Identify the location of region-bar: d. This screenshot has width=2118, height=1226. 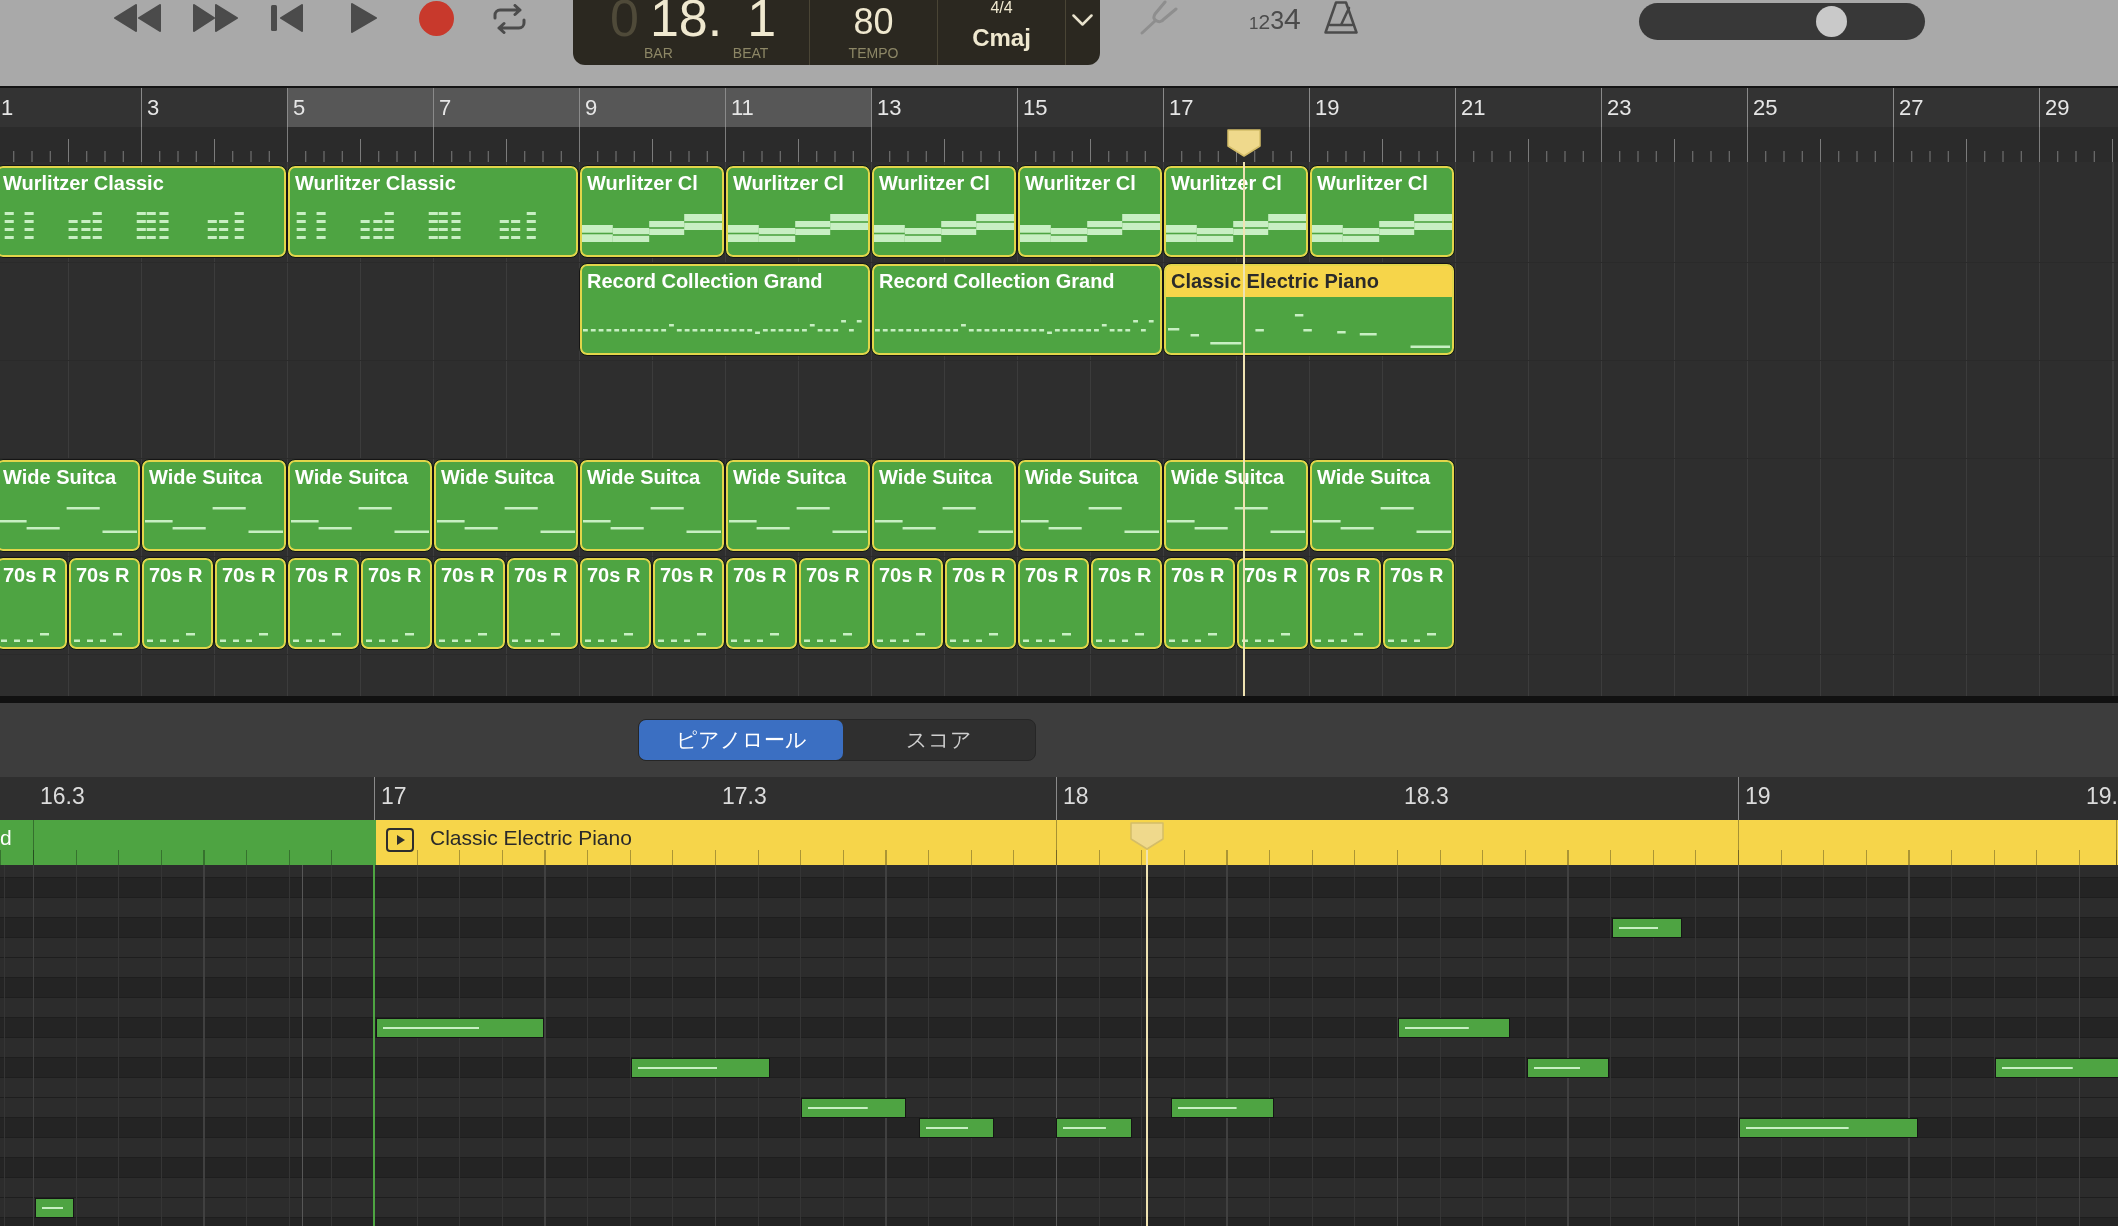
(187, 842).